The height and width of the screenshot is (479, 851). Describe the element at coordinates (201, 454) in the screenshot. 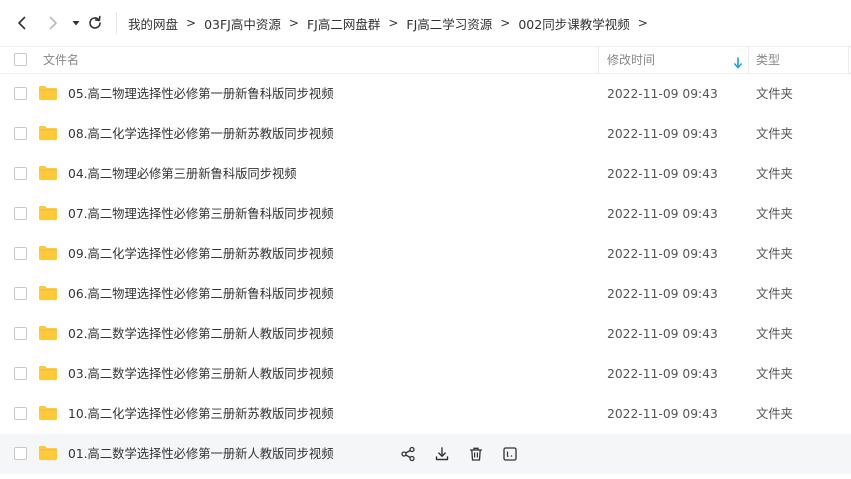

I see `file-name: 01.高二数学选择性必修第一册新人教版同步视频` at that location.